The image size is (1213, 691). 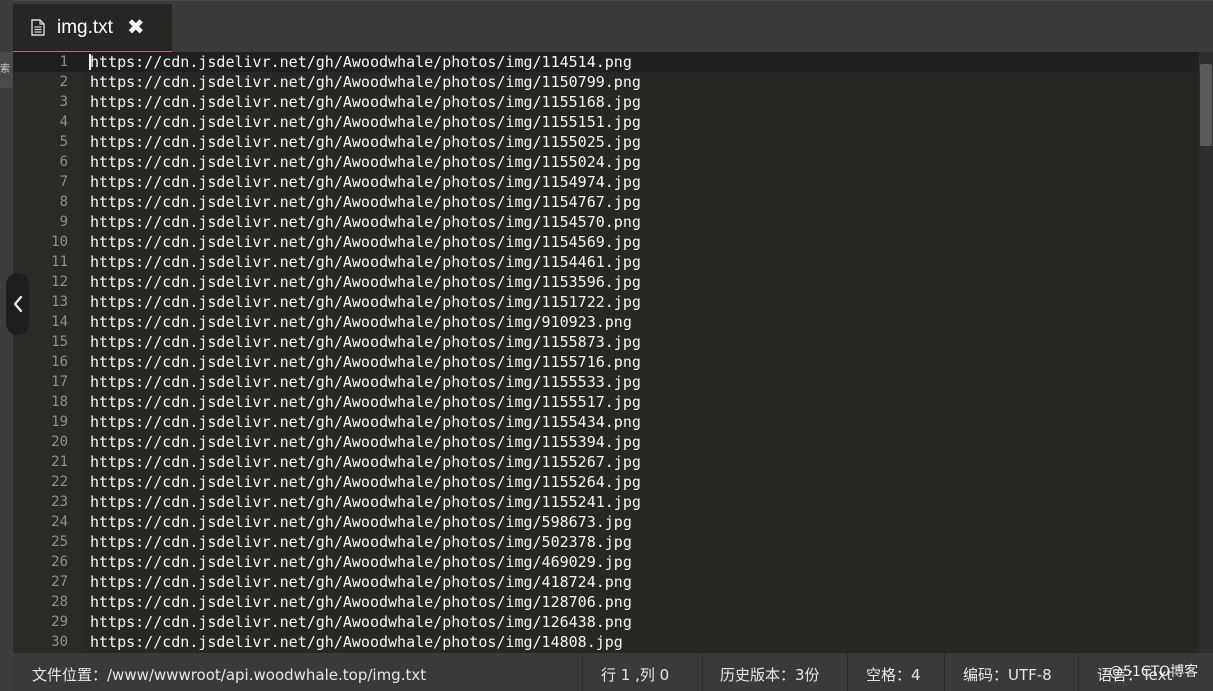 I want to click on line-number: 10, so click(x=59, y=242).